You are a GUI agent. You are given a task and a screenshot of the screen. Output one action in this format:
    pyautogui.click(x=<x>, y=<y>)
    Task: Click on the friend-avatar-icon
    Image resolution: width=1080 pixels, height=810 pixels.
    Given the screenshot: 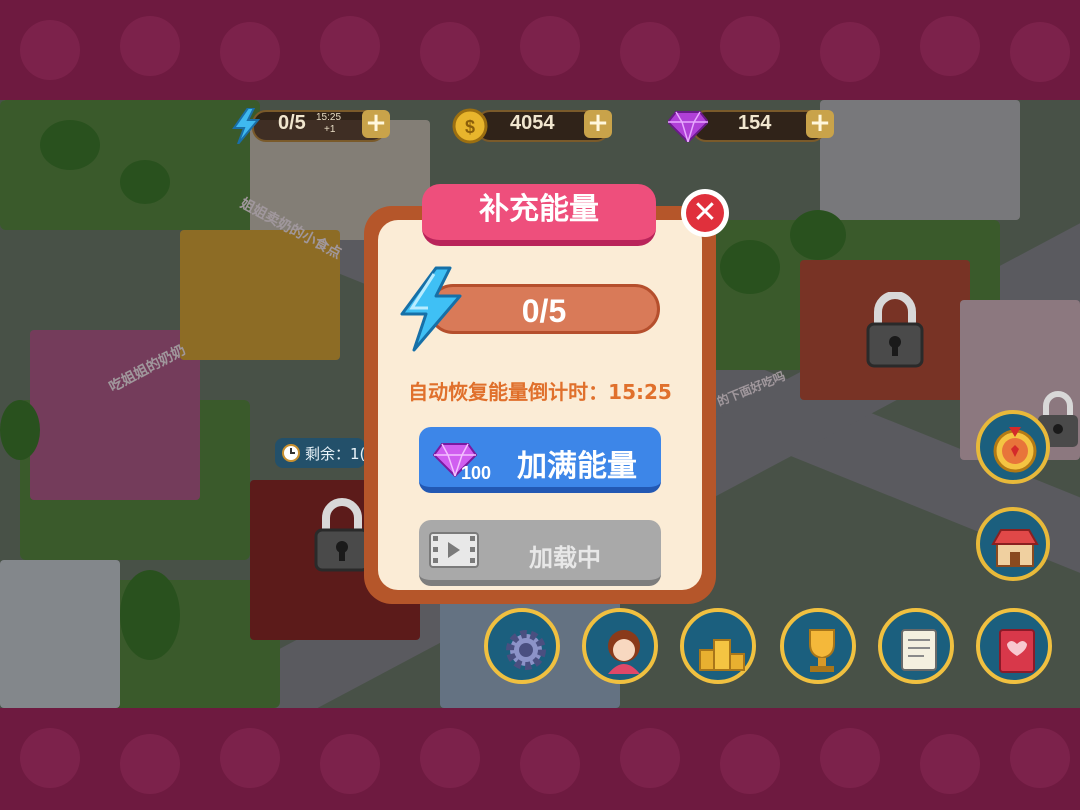 What is the action you would take?
    pyautogui.click(x=624, y=652)
    